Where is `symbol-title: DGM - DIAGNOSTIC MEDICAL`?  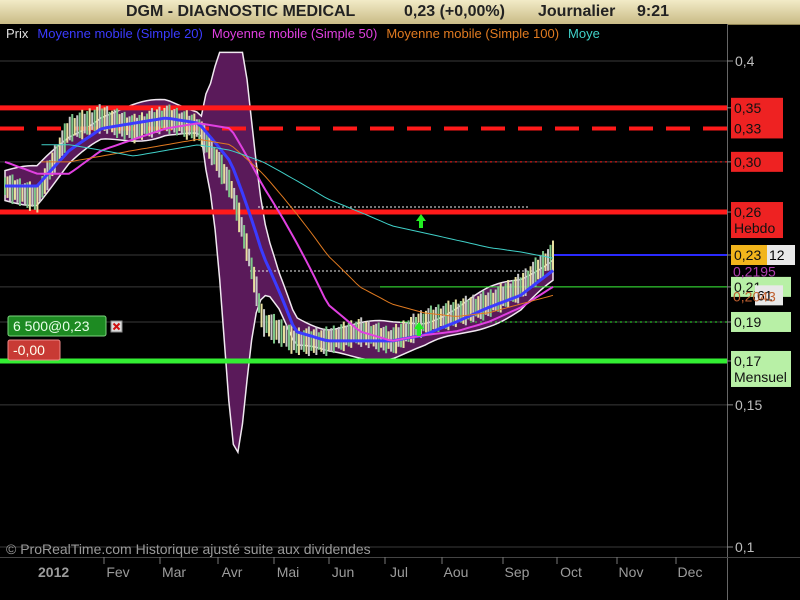 symbol-title: DGM - DIAGNOSTIC MEDICAL is located at coordinates (241, 11).